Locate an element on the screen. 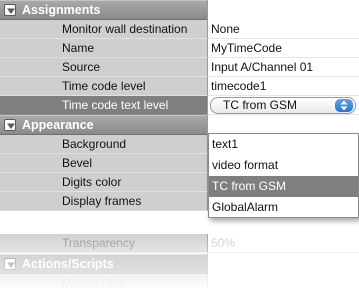 Image resolution: width=359 pixels, height=288 pixels. section-title: Actions/Scripts is located at coordinates (68, 264).